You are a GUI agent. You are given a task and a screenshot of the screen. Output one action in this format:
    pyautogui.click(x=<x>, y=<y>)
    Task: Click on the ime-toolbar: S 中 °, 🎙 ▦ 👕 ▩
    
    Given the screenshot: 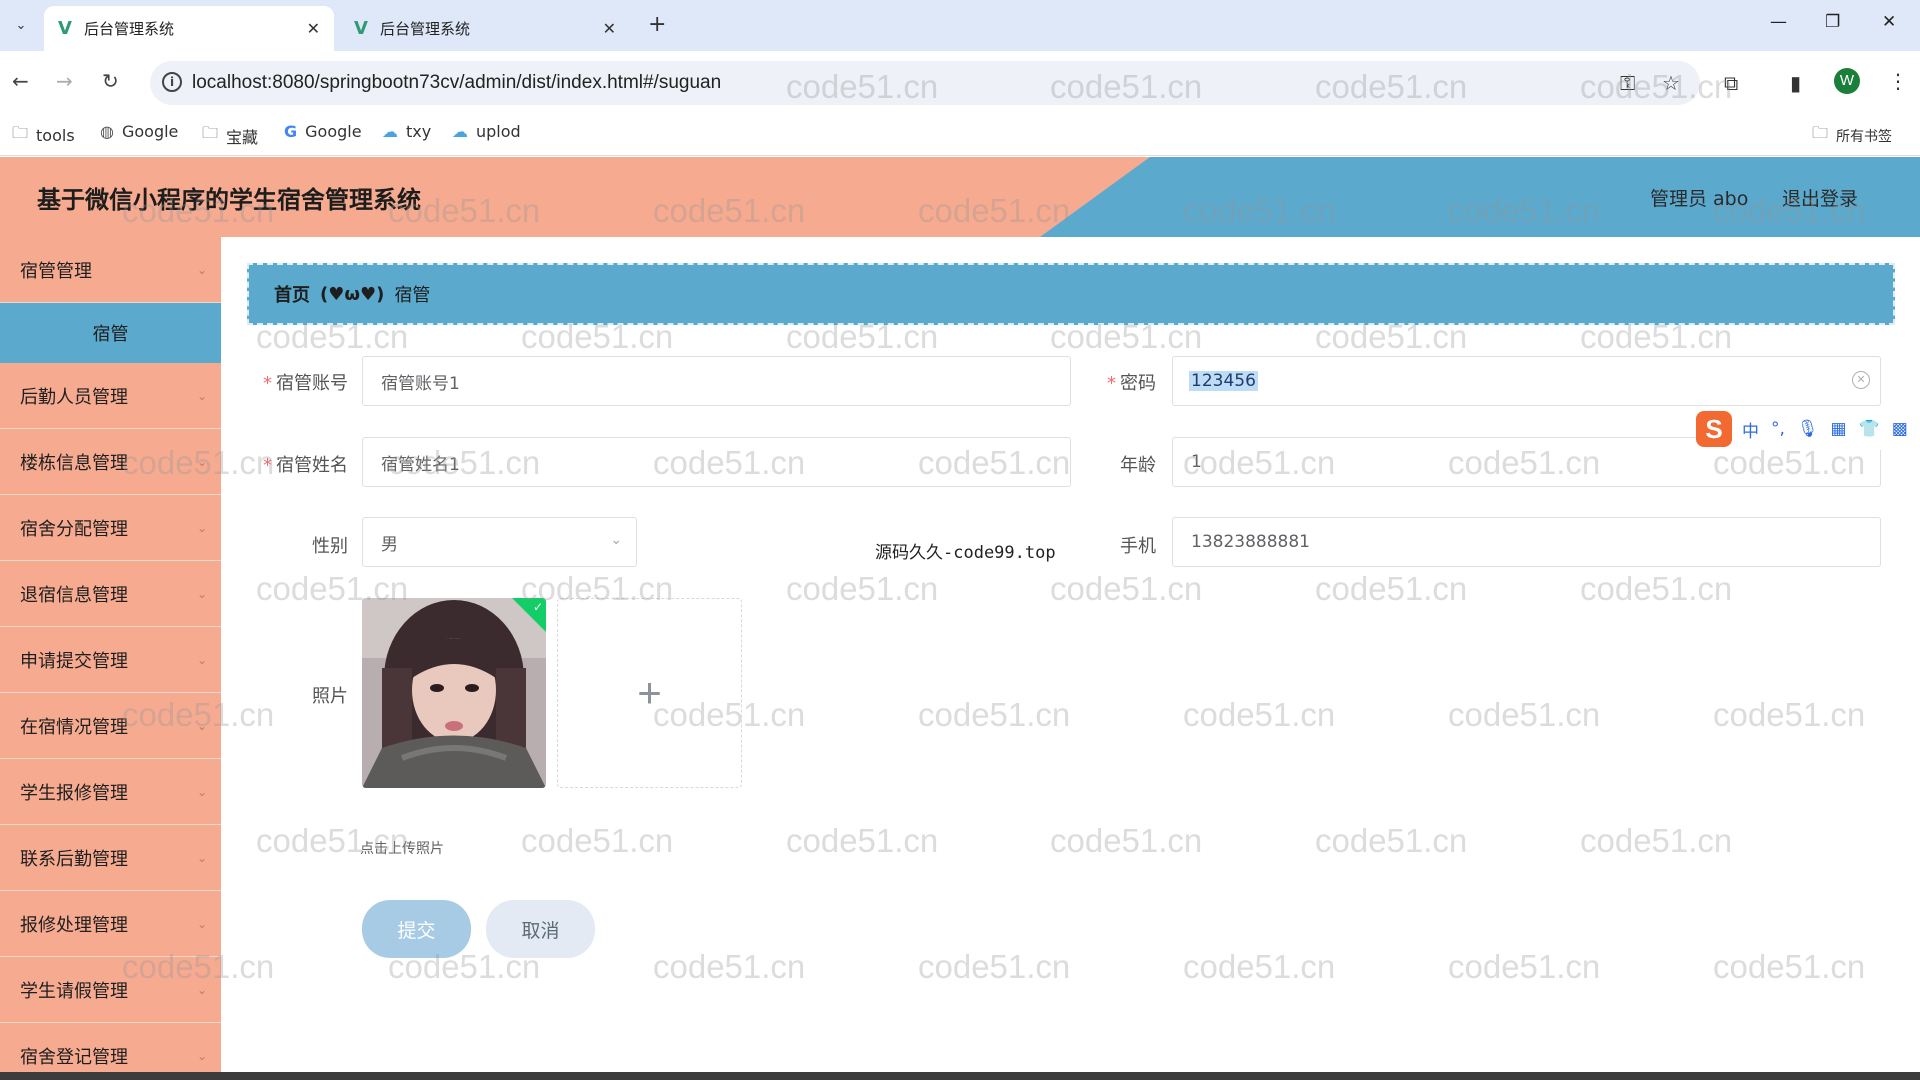 What is the action you would take?
    pyautogui.click(x=1808, y=429)
    